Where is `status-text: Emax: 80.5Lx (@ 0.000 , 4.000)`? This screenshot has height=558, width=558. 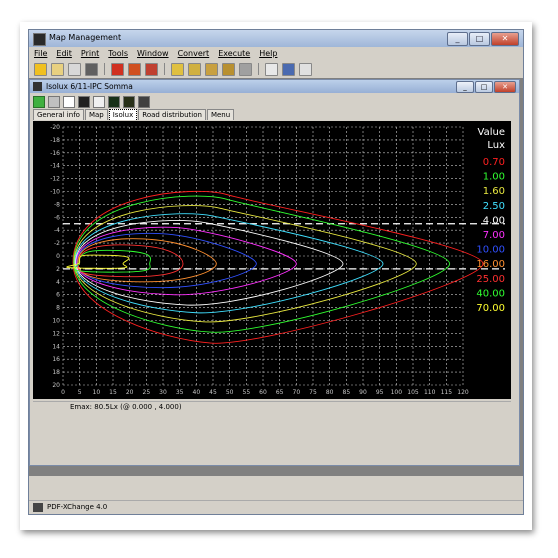
status-text: Emax: 80.5Lx (@ 0.000 , 4.000) is located at coordinates (126, 407).